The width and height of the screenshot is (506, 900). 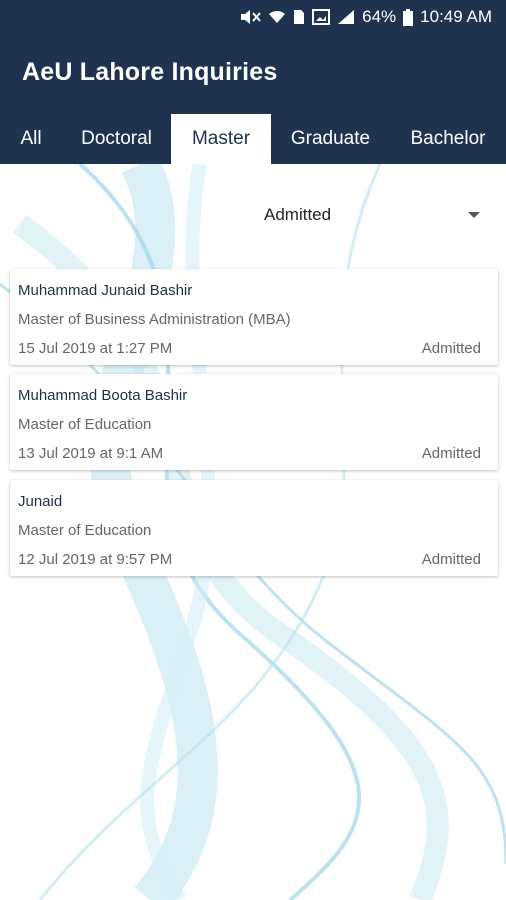 I want to click on inquiry-date: 12 Jul 2019 at 9:57 PM, so click(x=95, y=559).